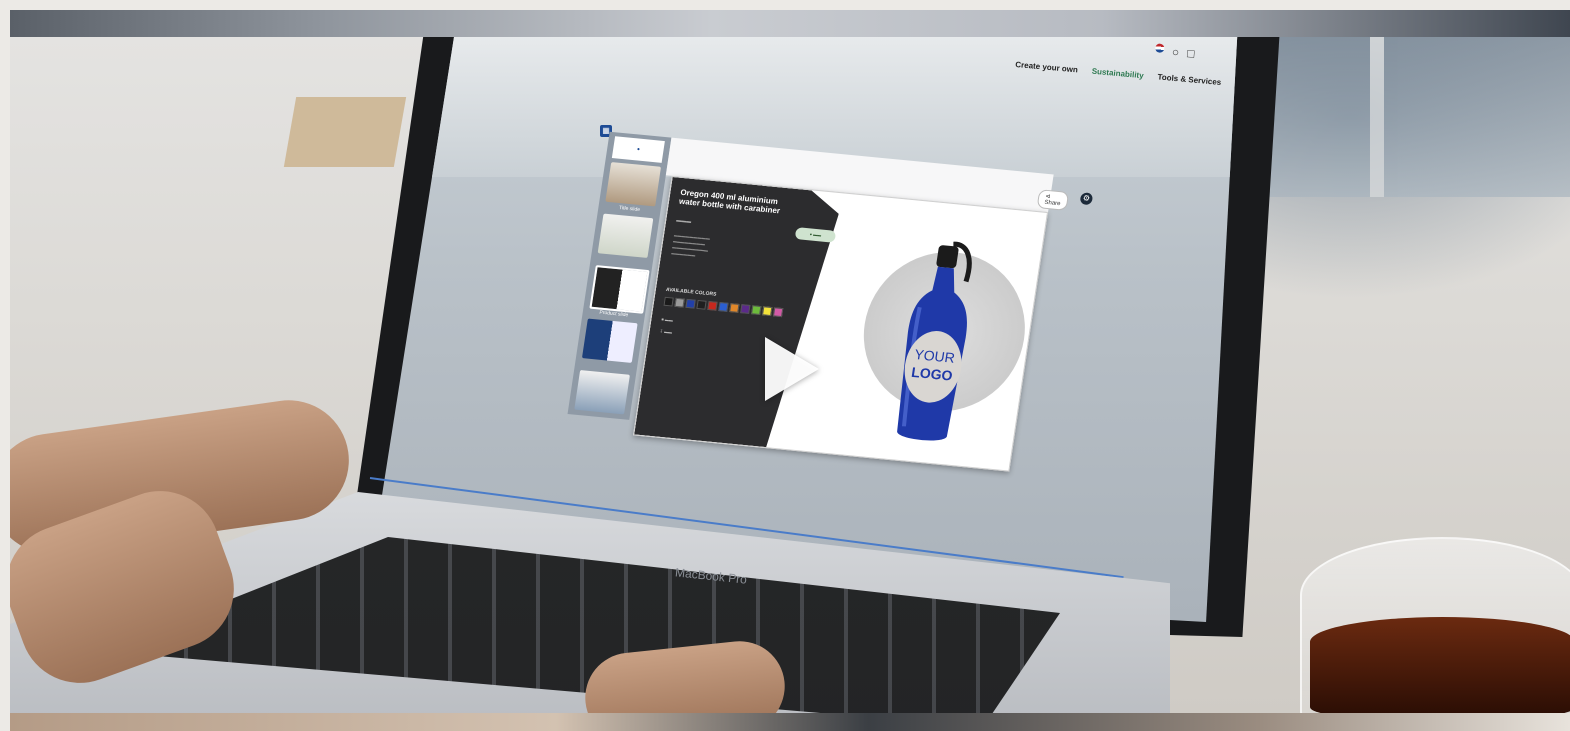 This screenshot has height=731, width=1570. What do you see at coordinates (1415, 117) in the screenshot?
I see `background-window` at bounding box center [1415, 117].